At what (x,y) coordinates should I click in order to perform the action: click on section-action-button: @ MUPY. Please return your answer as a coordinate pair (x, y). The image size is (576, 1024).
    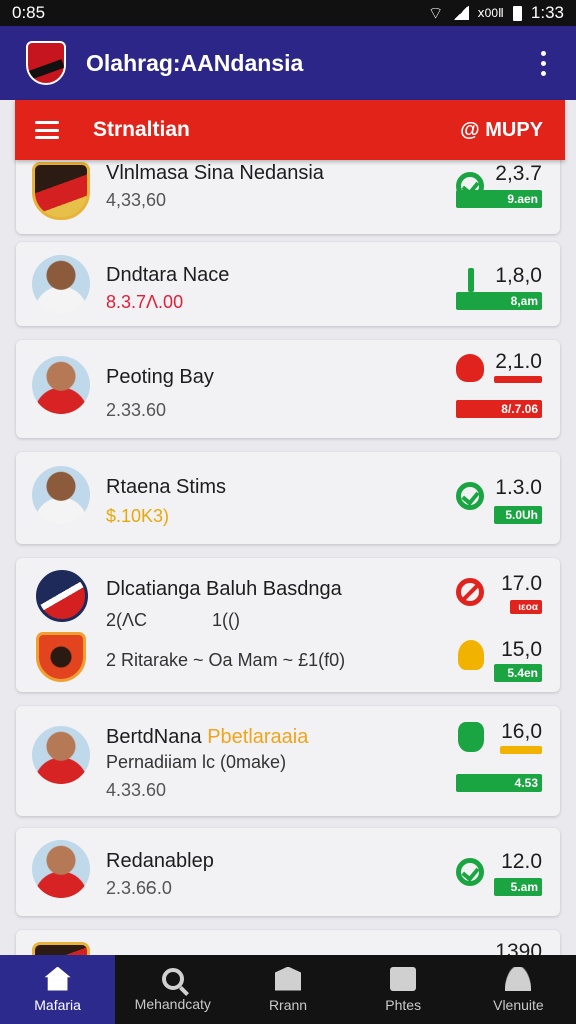
    Looking at the image, I should click on (501, 130).